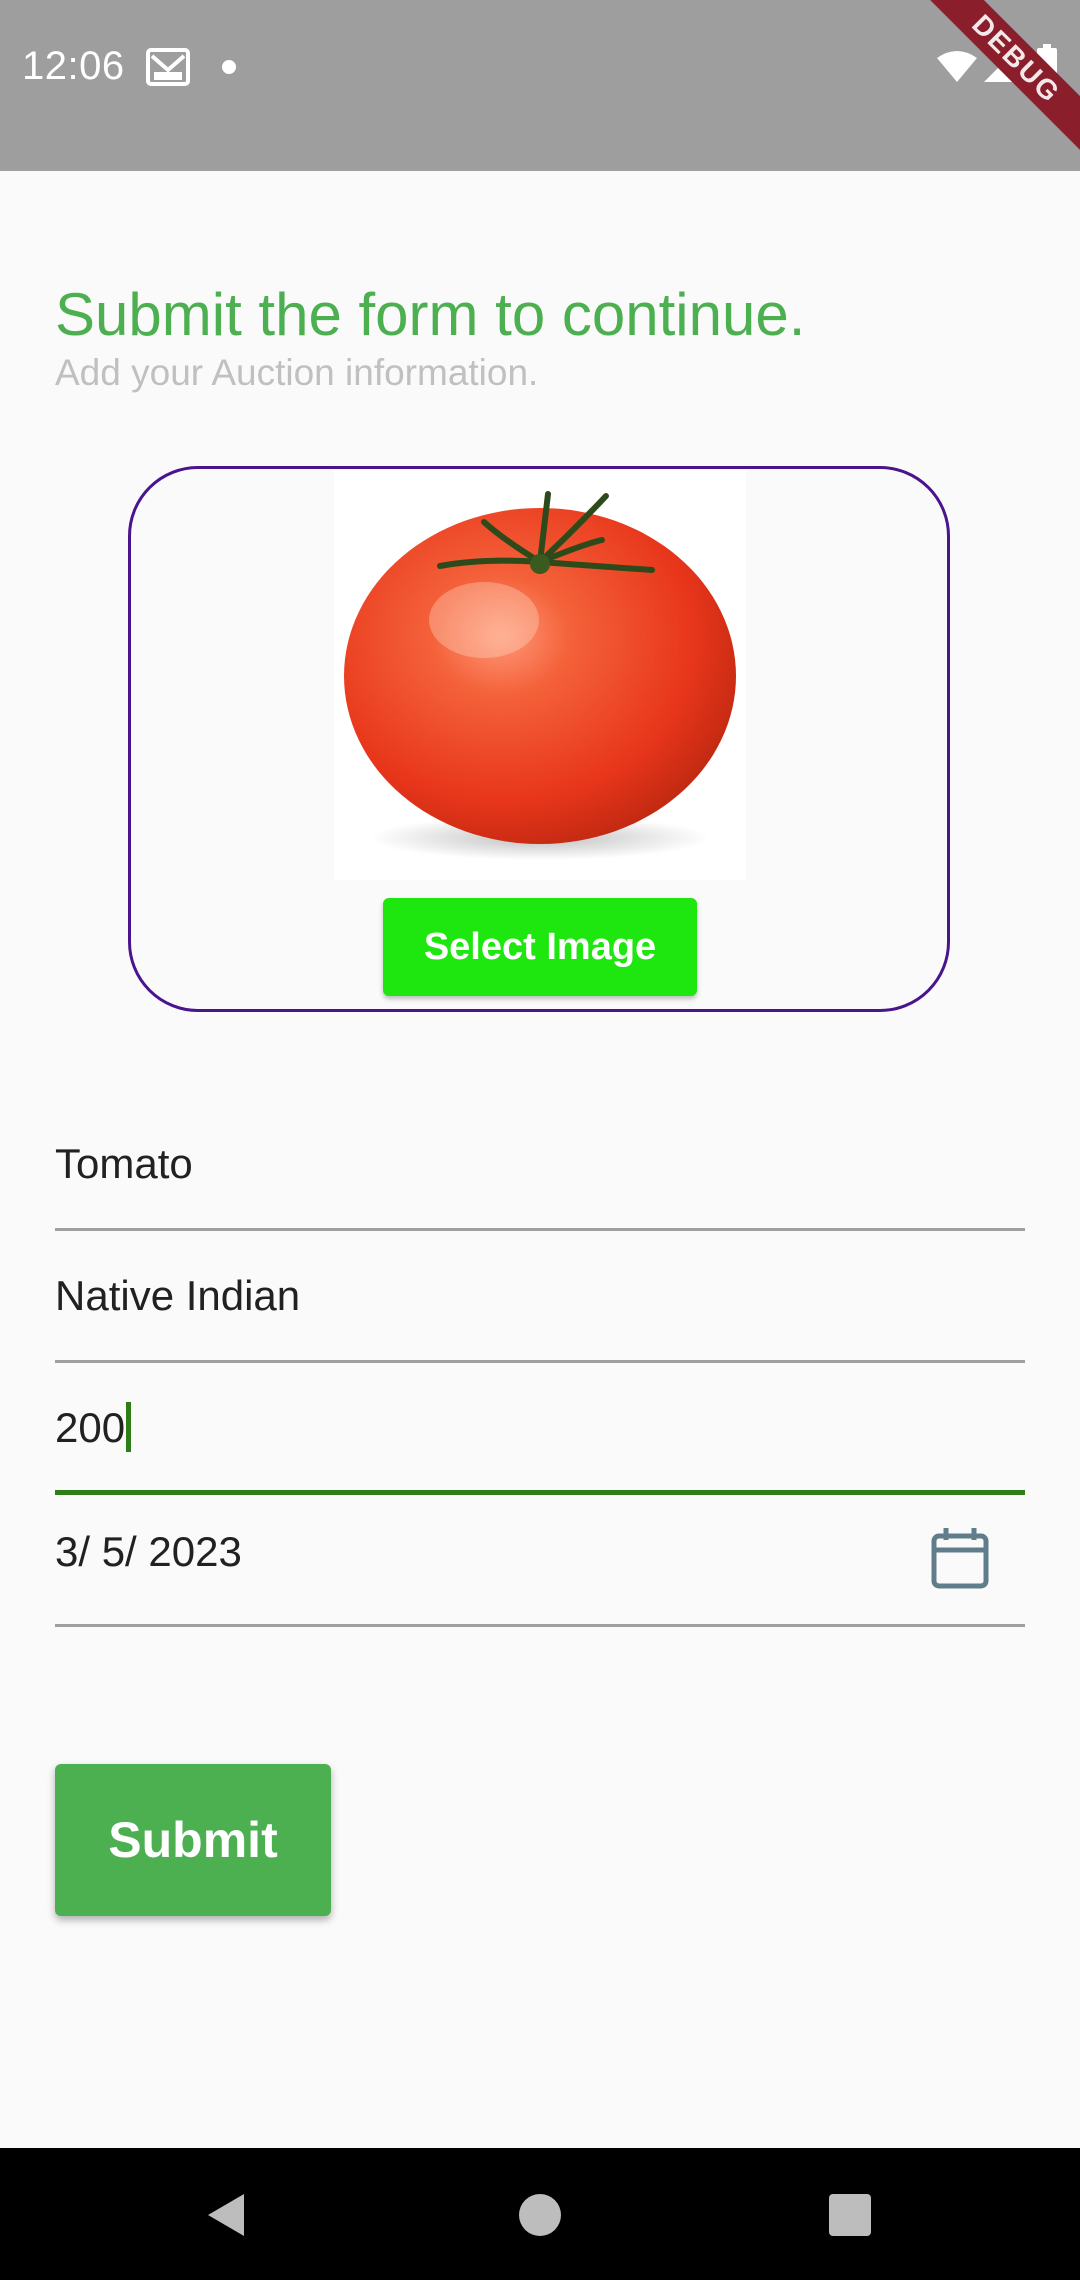 The image size is (1080, 2280). I want to click on debug-label: DEBUG, so click(1000, 79).